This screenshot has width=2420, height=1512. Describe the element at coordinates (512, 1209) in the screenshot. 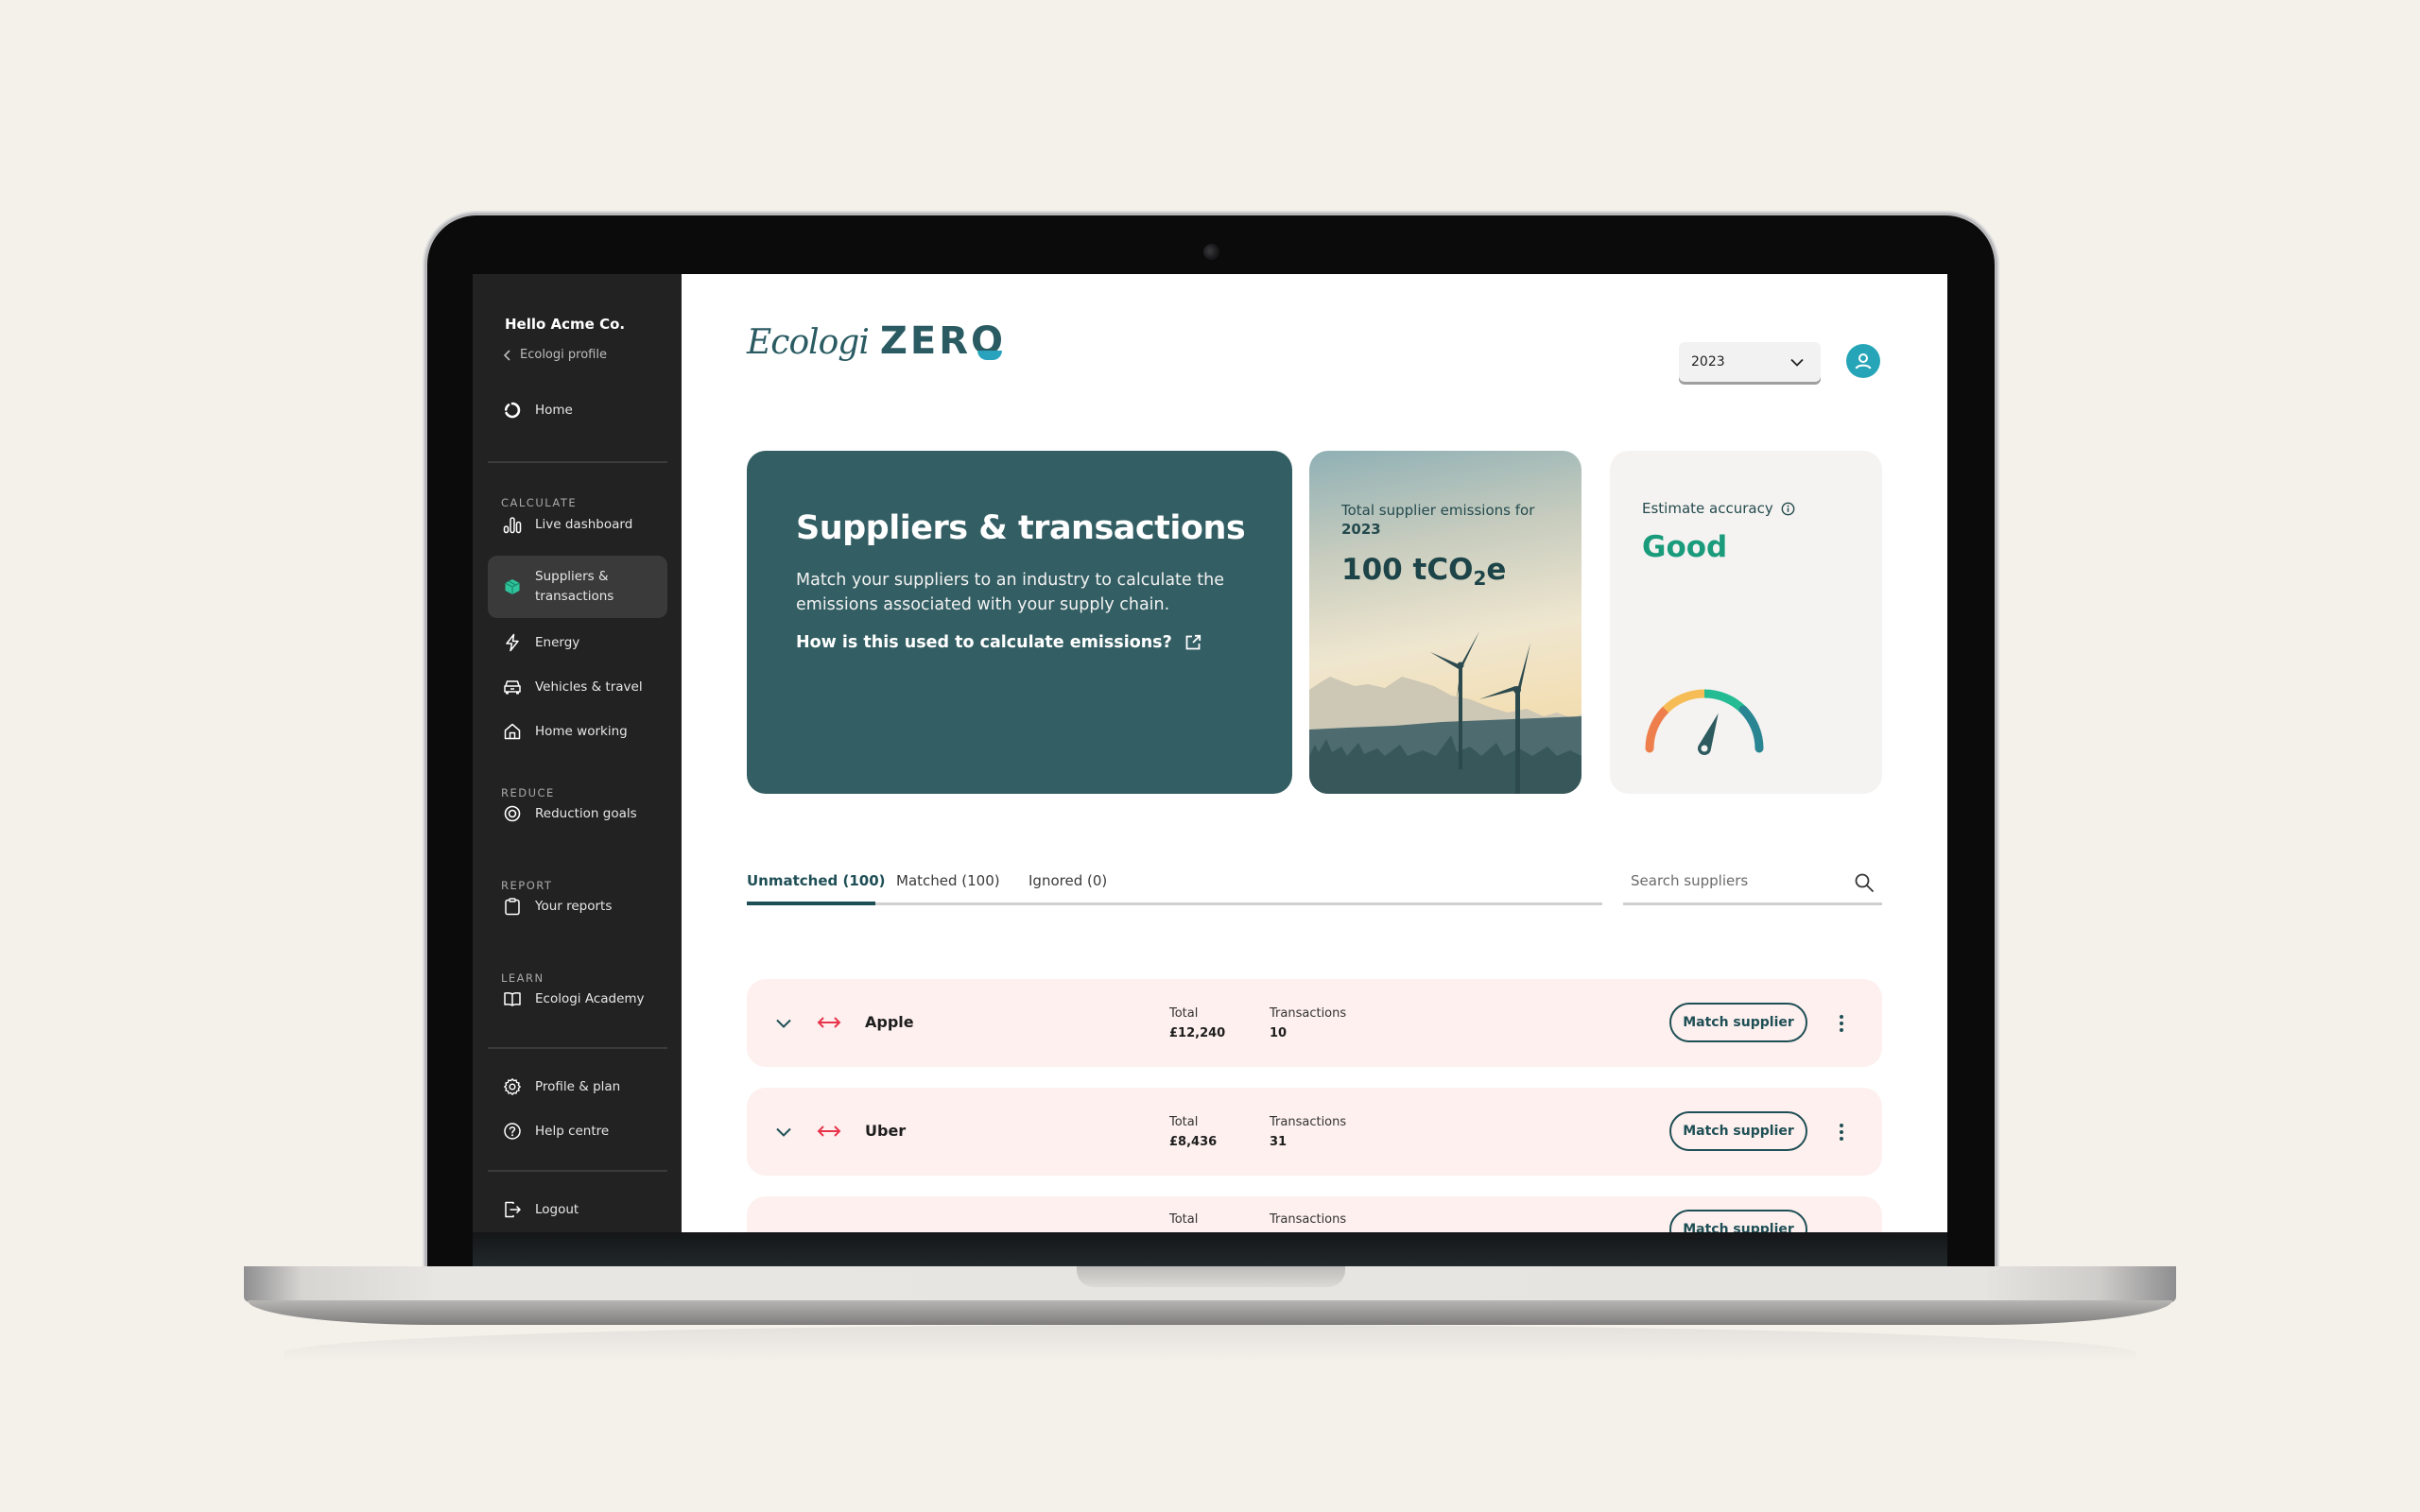

I see `logout-icon` at that location.